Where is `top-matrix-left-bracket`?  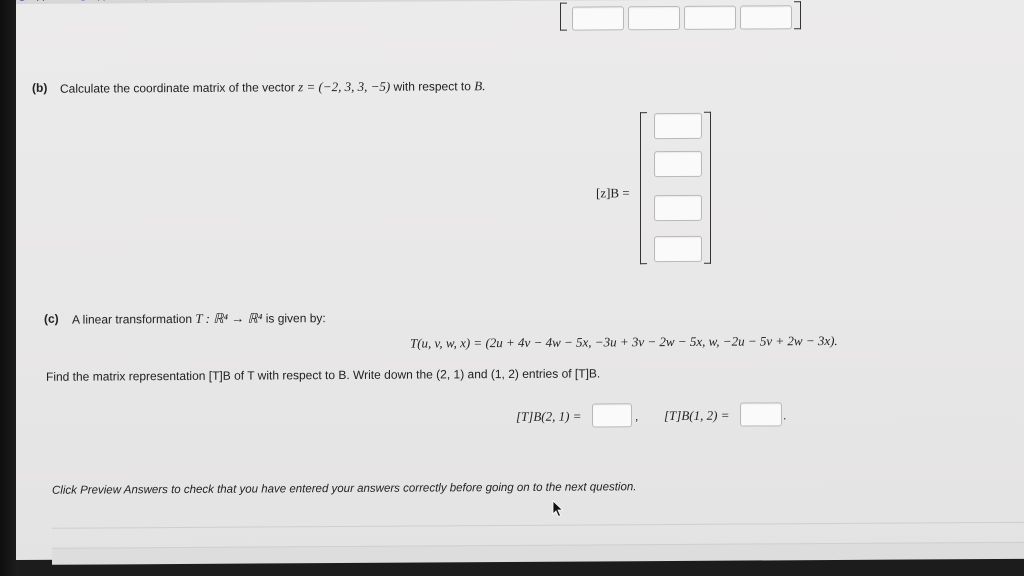
top-matrix-left-bracket is located at coordinates (563, 16).